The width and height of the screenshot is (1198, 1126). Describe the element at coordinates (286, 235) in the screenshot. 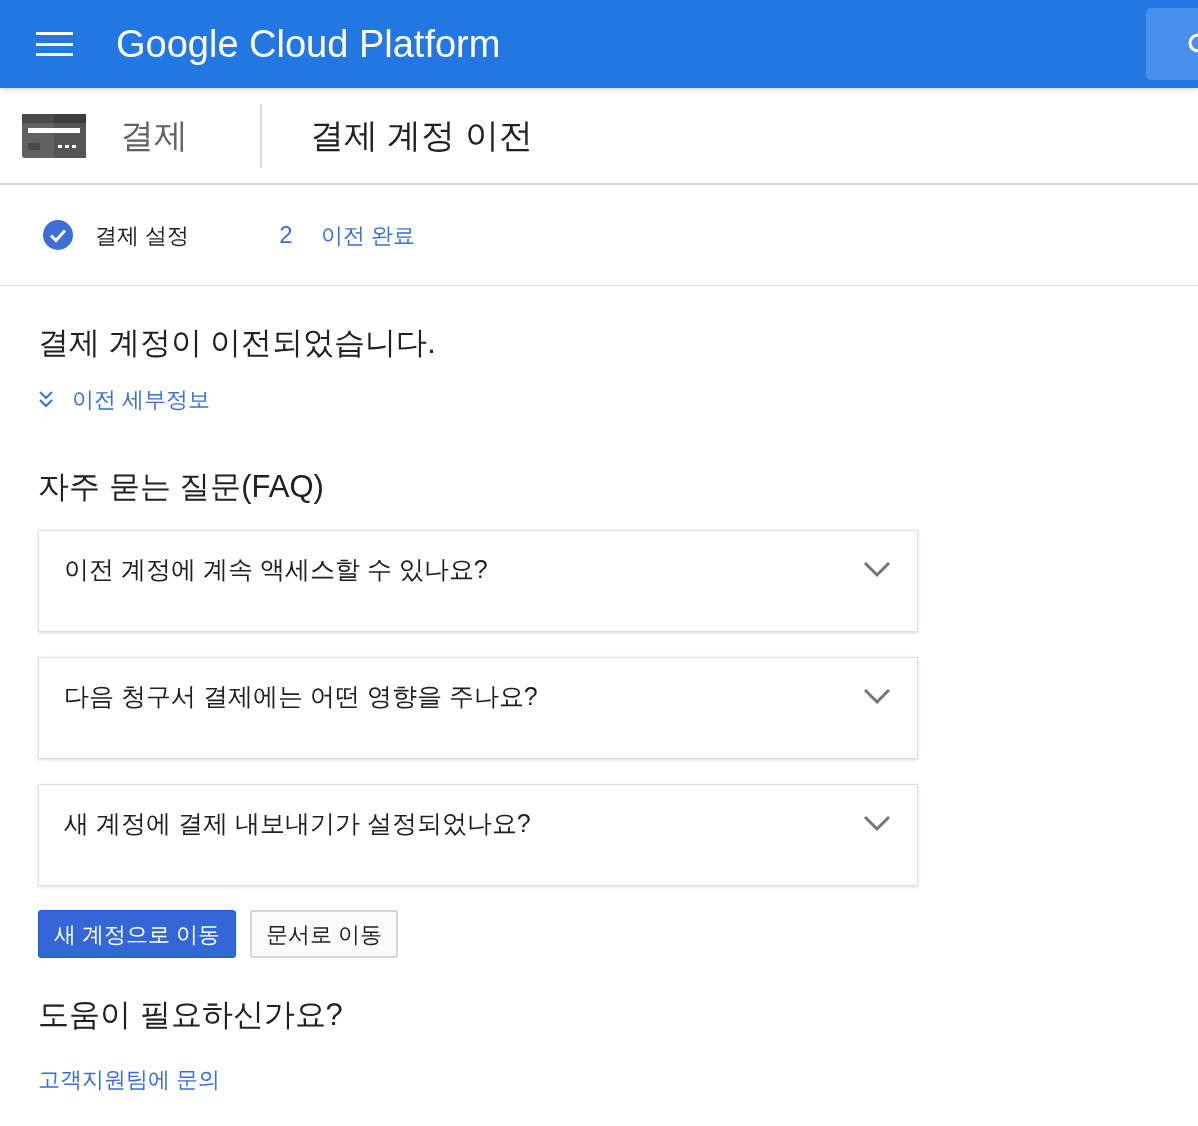

I see `step-number: 2` at that location.